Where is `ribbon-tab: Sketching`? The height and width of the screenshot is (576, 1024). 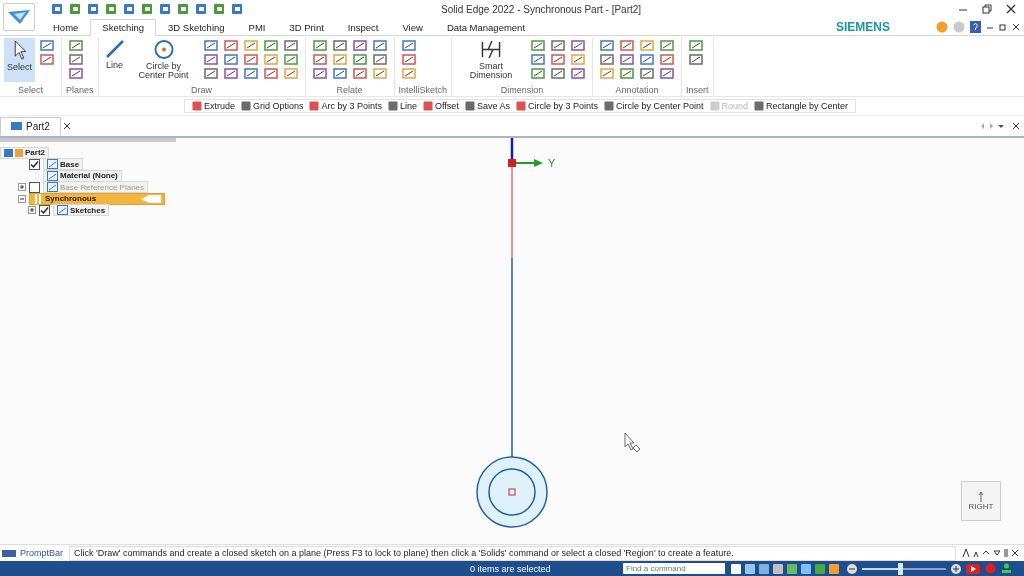
ribbon-tab: Sketching is located at coordinates (123, 27).